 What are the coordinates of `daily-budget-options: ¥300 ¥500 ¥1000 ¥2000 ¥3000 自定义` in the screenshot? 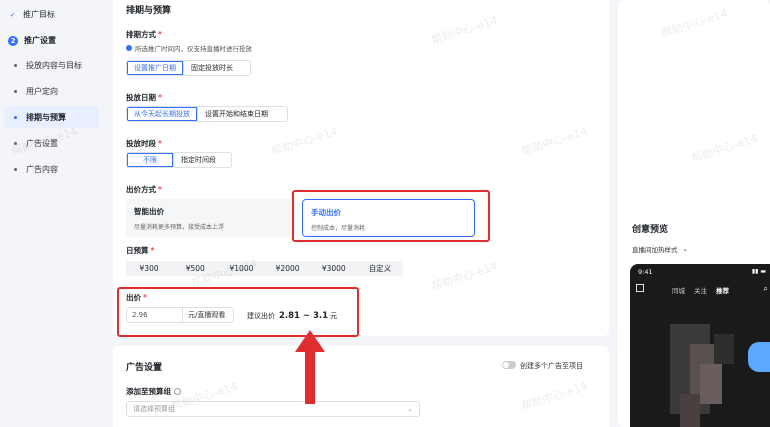 It's located at (264, 268).